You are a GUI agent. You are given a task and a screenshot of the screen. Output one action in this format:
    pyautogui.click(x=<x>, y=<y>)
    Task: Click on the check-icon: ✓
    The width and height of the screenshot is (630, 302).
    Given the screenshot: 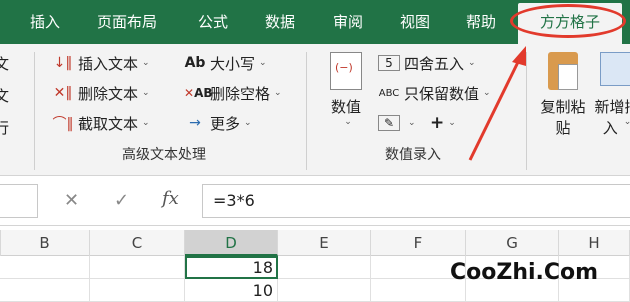 What is the action you would take?
    pyautogui.click(x=121, y=200)
    